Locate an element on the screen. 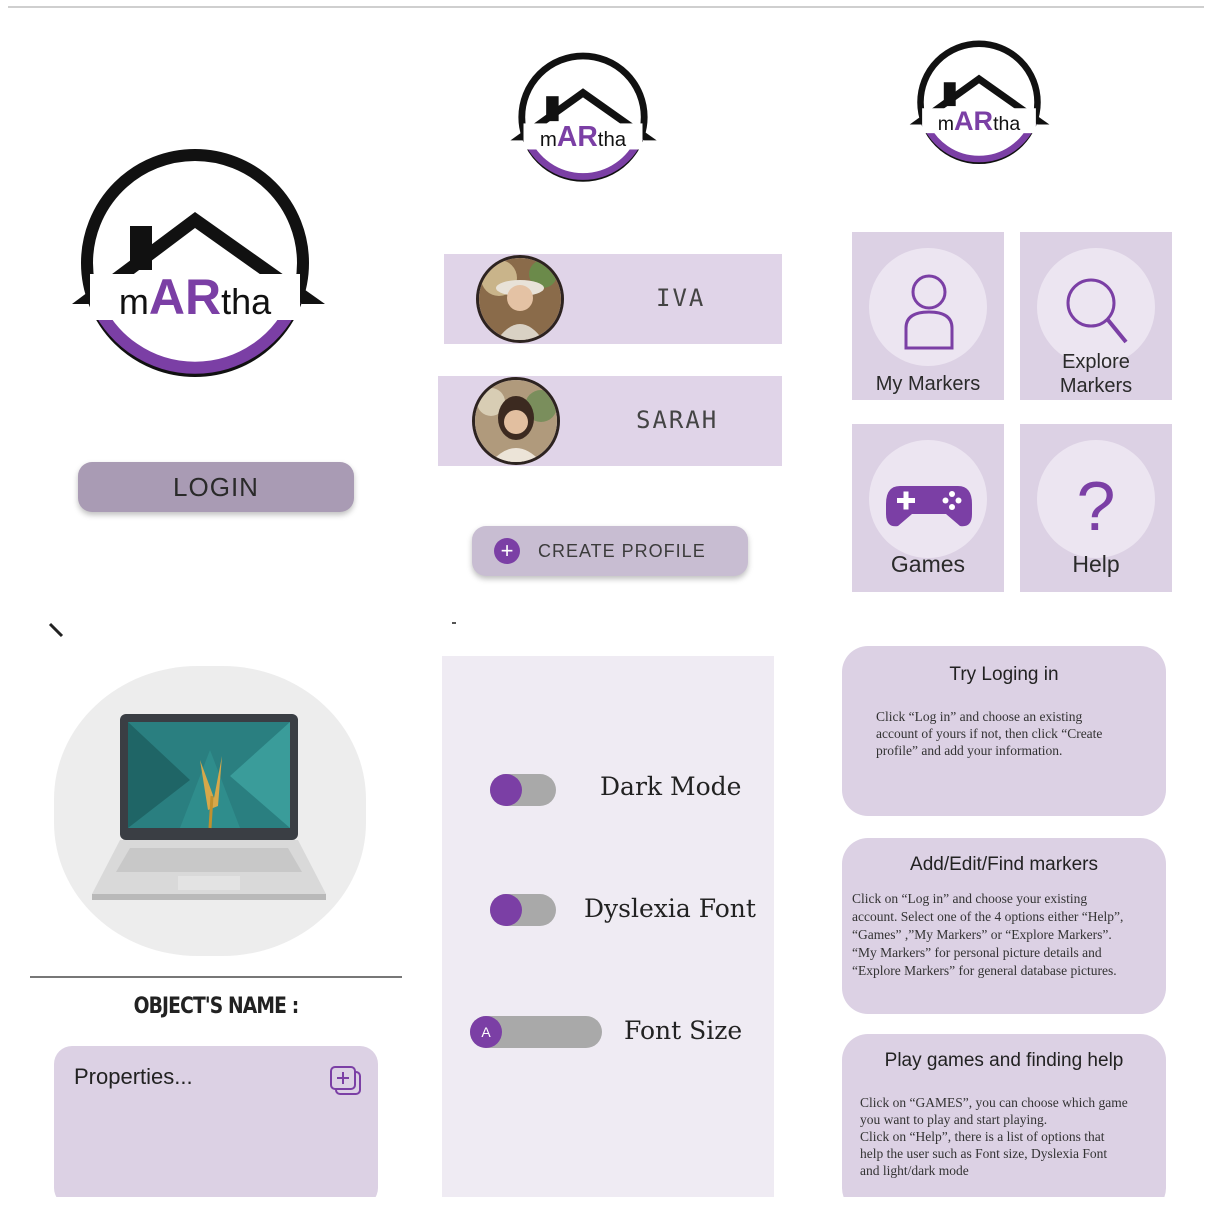 The image size is (1212, 1209). help-card-line: profile” and add your information. is located at coordinates (969, 750).